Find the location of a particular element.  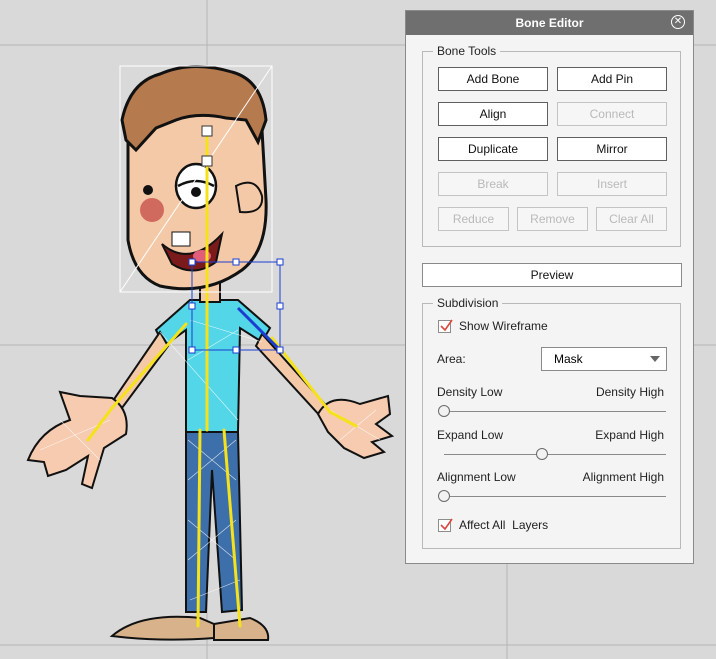

show-wireframe-checkbox is located at coordinates (445, 326).